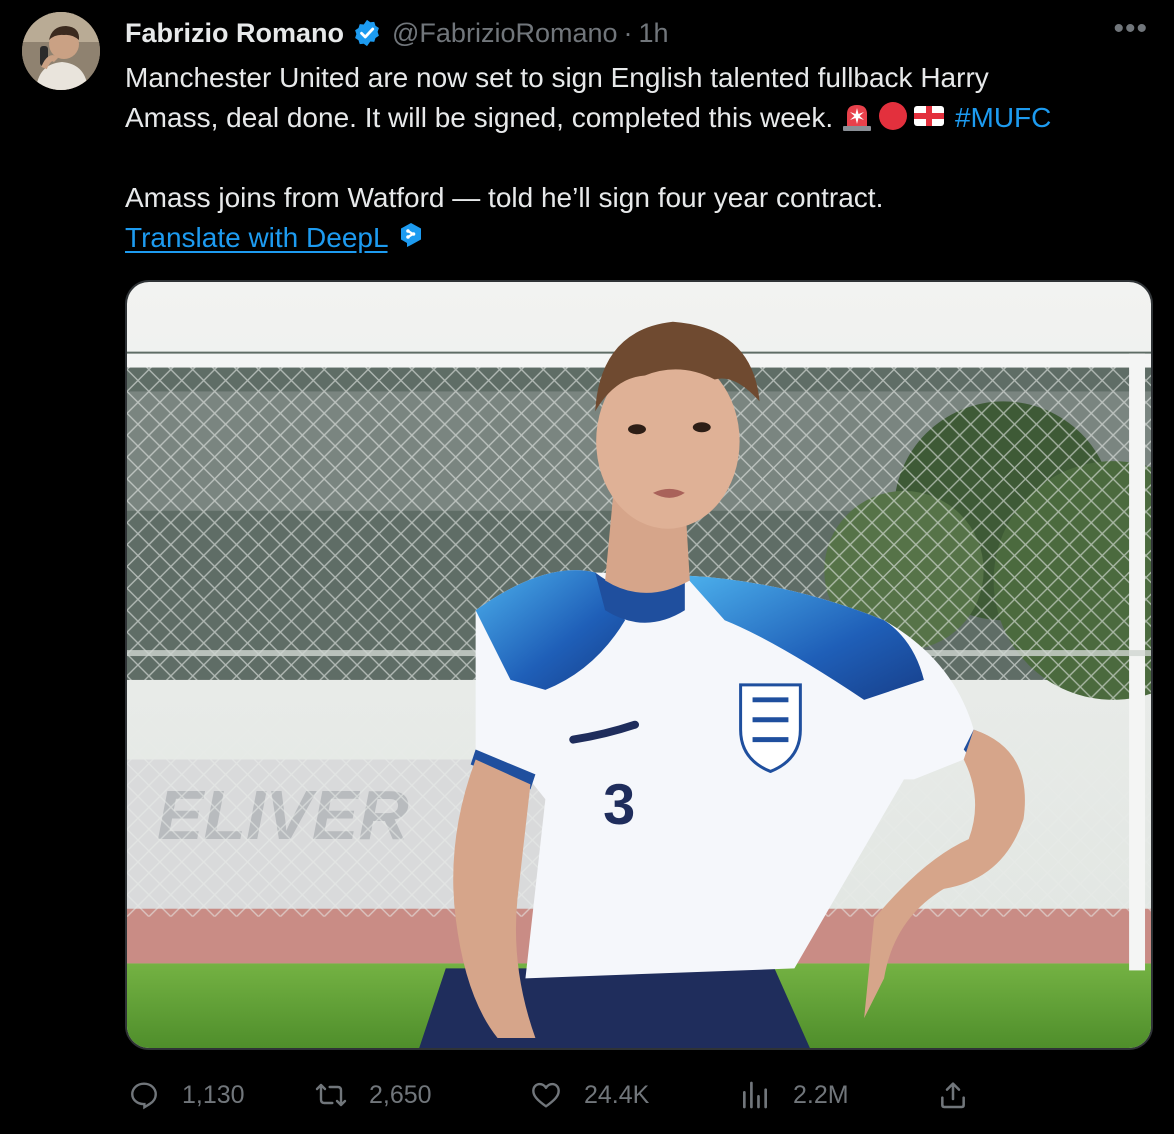 Image resolution: width=1174 pixels, height=1134 pixels. What do you see at coordinates (256, 237) in the screenshot?
I see `translate-link: Translate with DeepL` at bounding box center [256, 237].